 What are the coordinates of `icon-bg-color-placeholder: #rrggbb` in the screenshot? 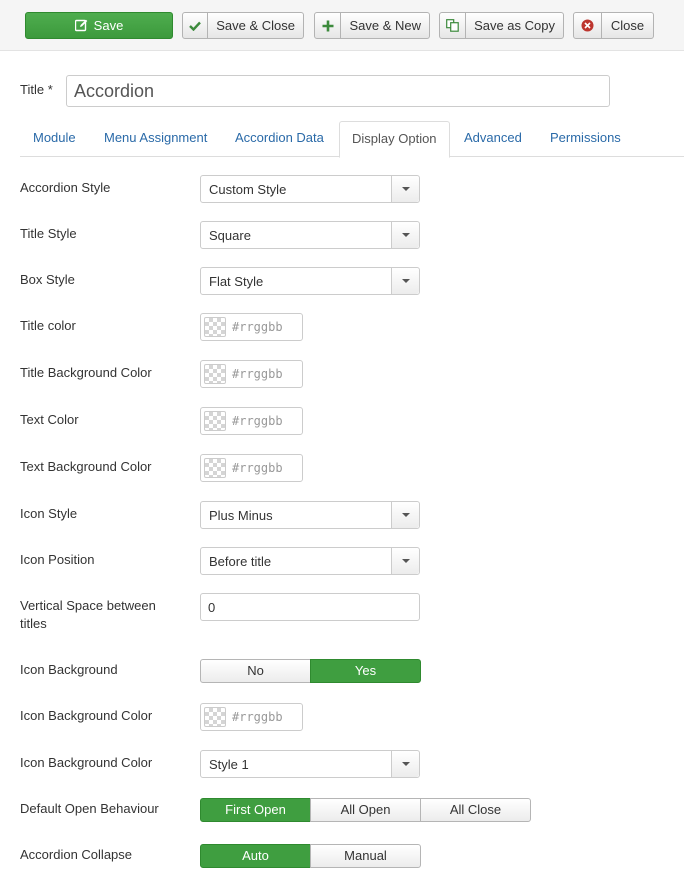 It's located at (257, 717).